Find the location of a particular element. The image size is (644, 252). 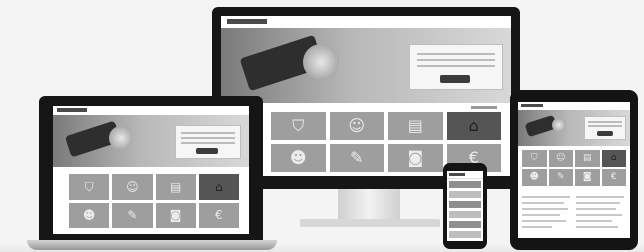

smartphone is located at coordinates (465, 206).